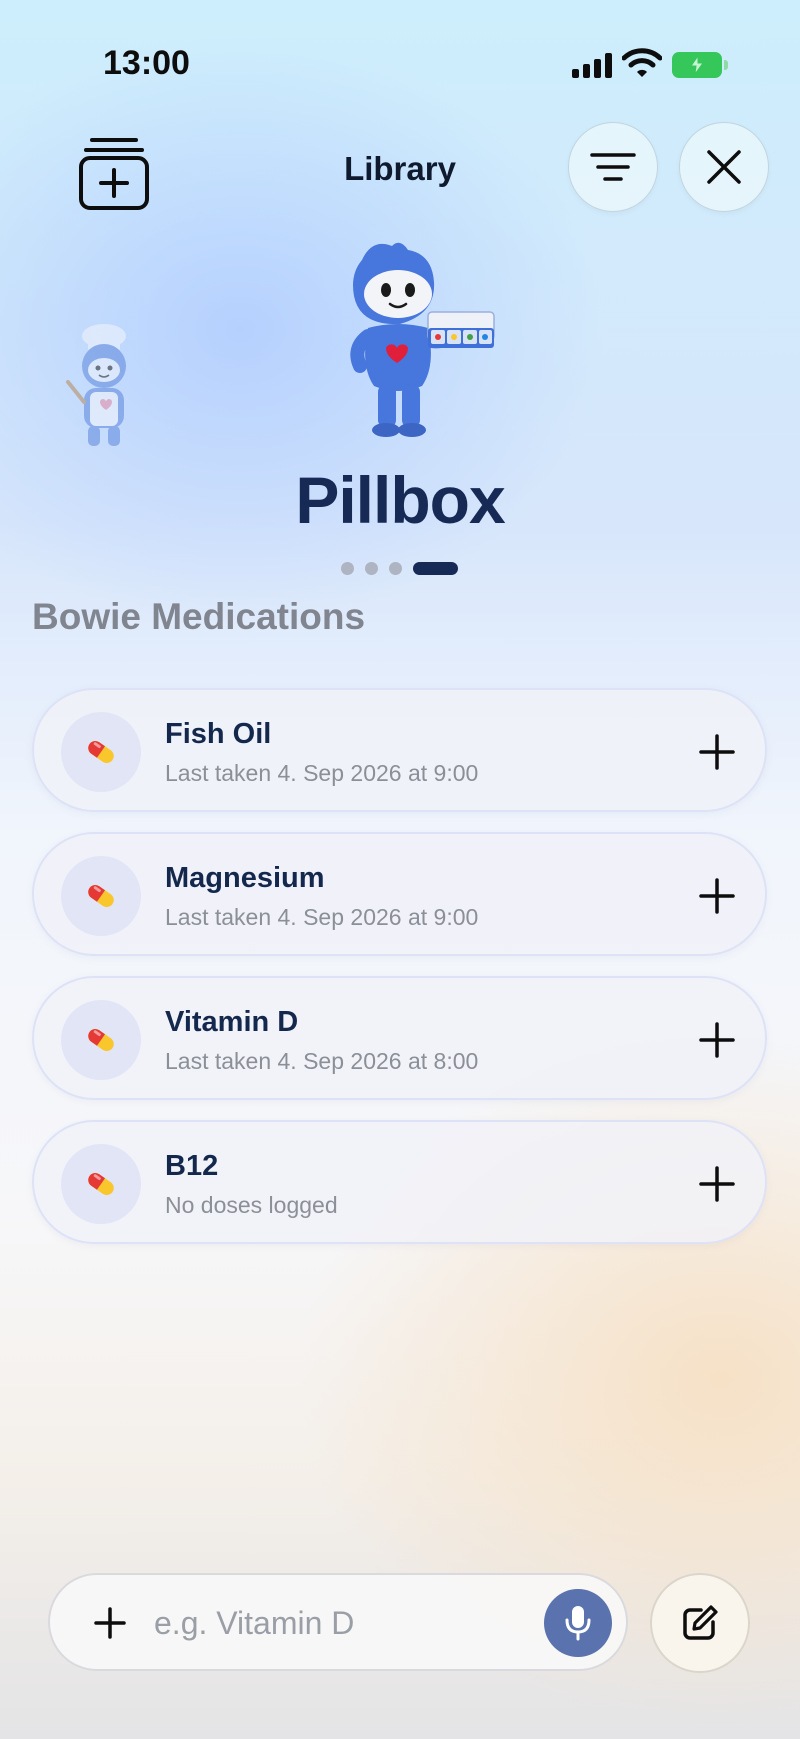  Describe the element at coordinates (199, 616) in the screenshot. I see `section-title: Bowie Medications` at that location.